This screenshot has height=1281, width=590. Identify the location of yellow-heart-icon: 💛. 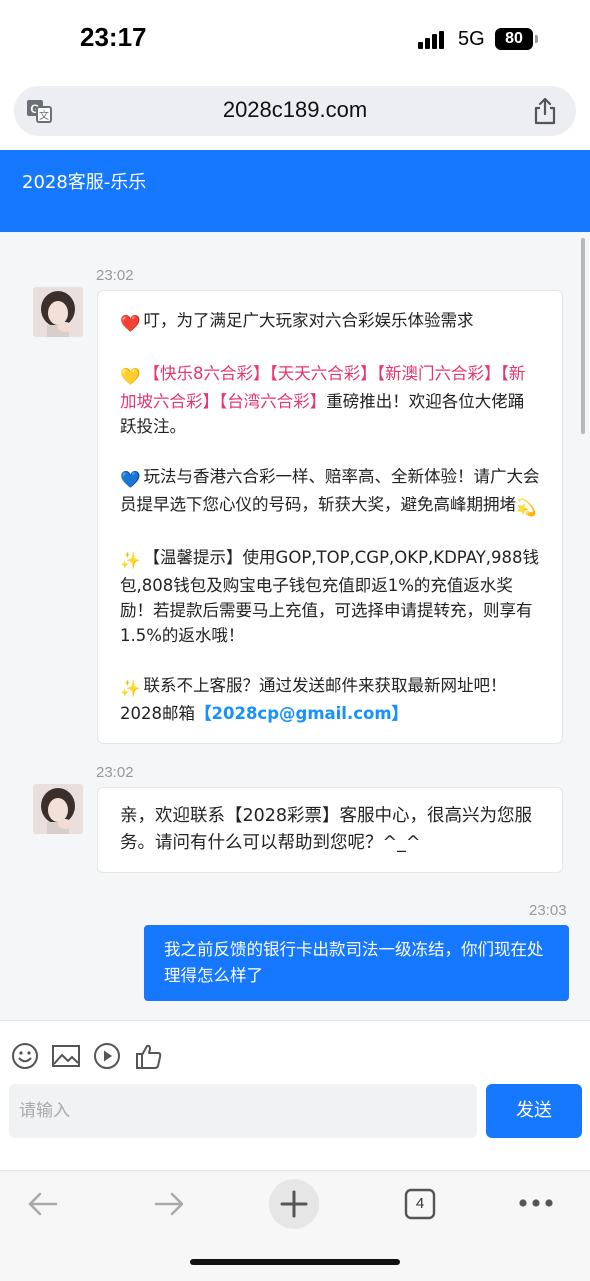
(130, 376).